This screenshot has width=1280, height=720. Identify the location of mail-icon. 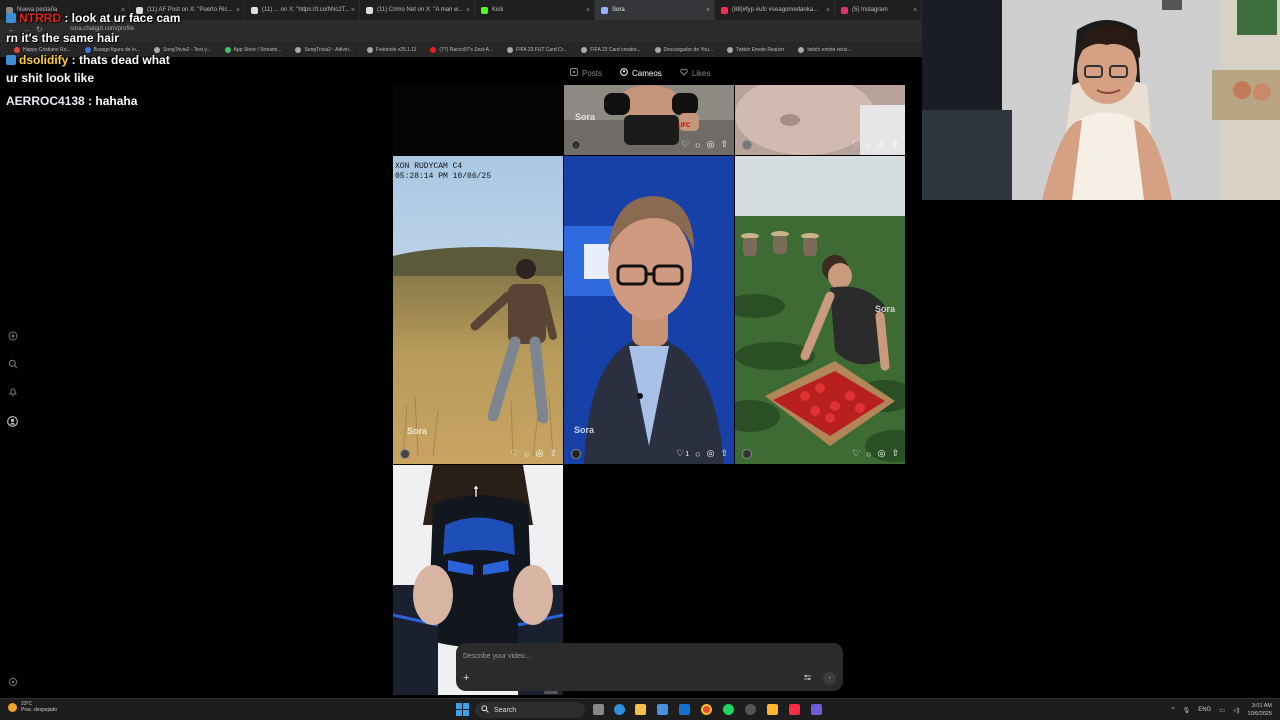
(684, 709).